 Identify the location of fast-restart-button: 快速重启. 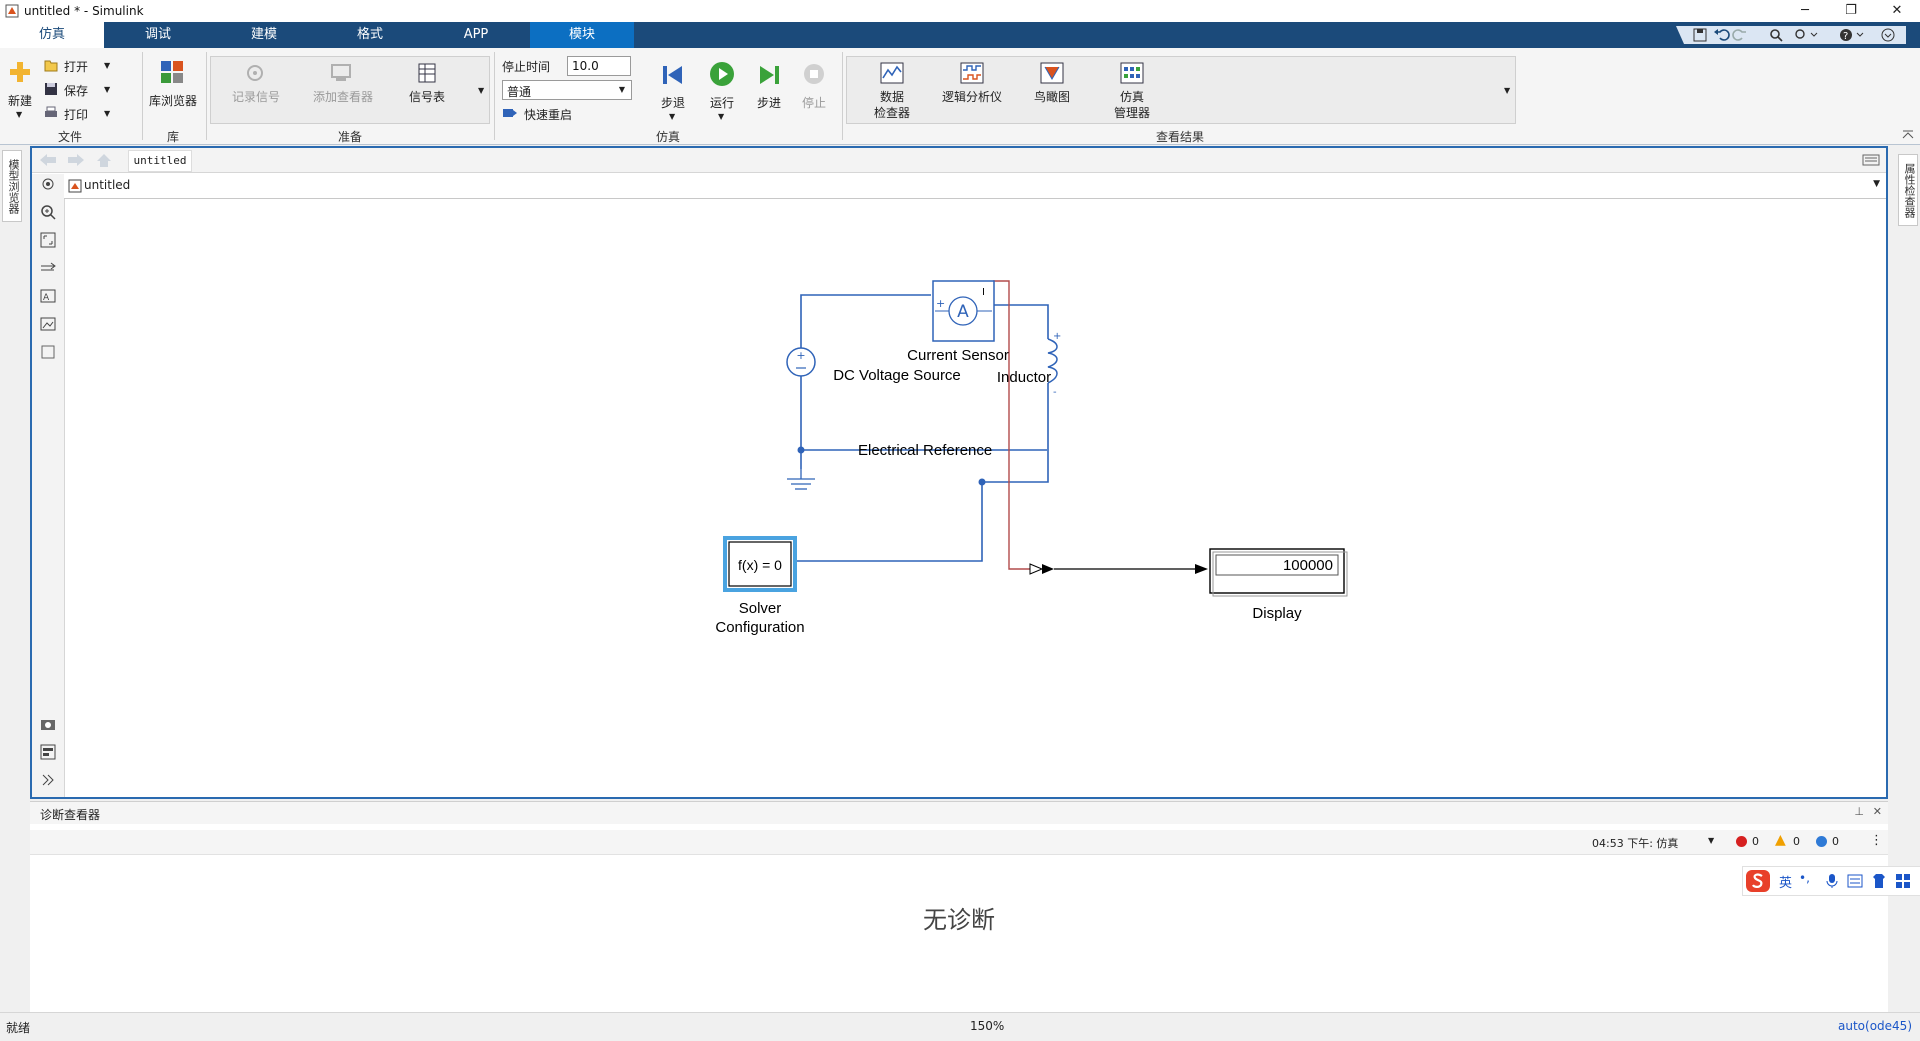
(548, 114).